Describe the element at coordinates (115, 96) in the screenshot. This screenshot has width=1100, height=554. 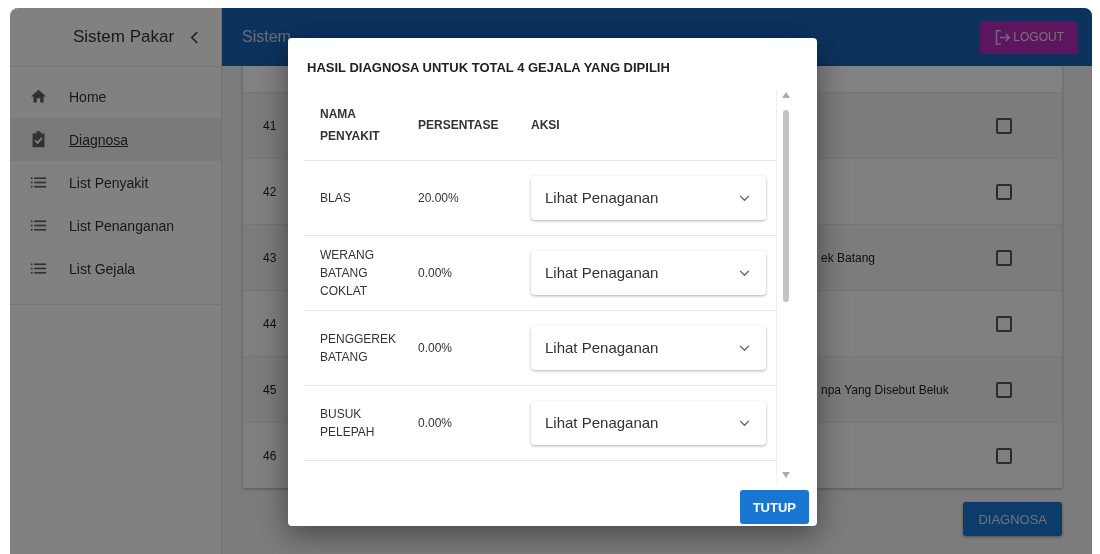
I see `nav-item: Home` at that location.